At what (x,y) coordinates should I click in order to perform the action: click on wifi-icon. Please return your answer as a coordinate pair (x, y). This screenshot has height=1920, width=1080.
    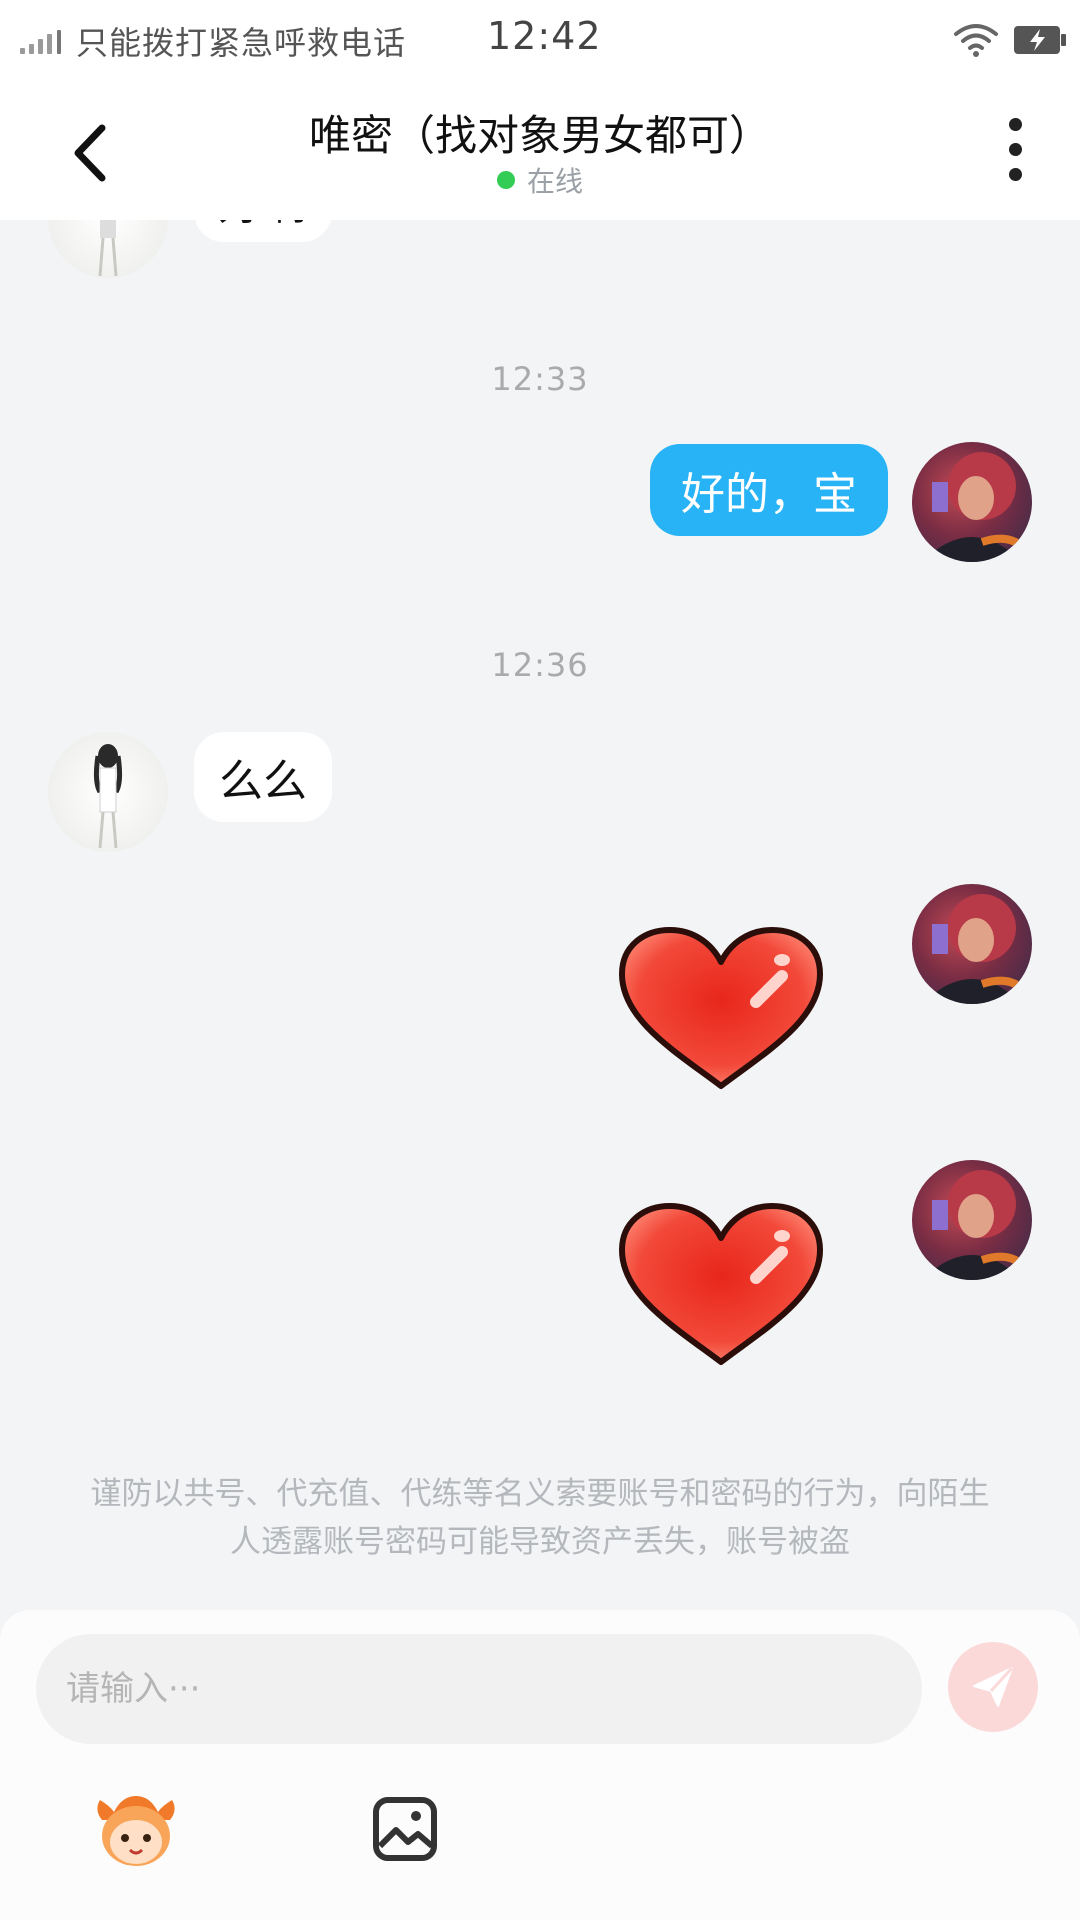
    Looking at the image, I should click on (976, 40).